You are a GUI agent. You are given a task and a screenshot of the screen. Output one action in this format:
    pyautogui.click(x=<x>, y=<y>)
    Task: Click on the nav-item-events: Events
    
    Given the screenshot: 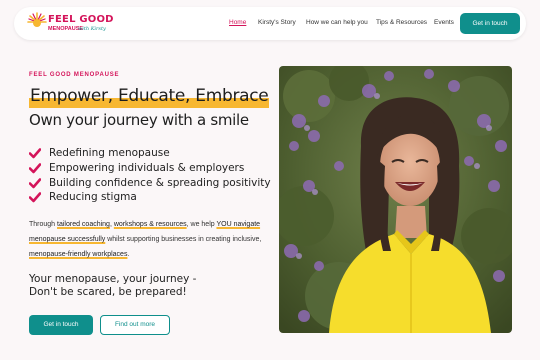 What is the action you would take?
    pyautogui.click(x=444, y=22)
    